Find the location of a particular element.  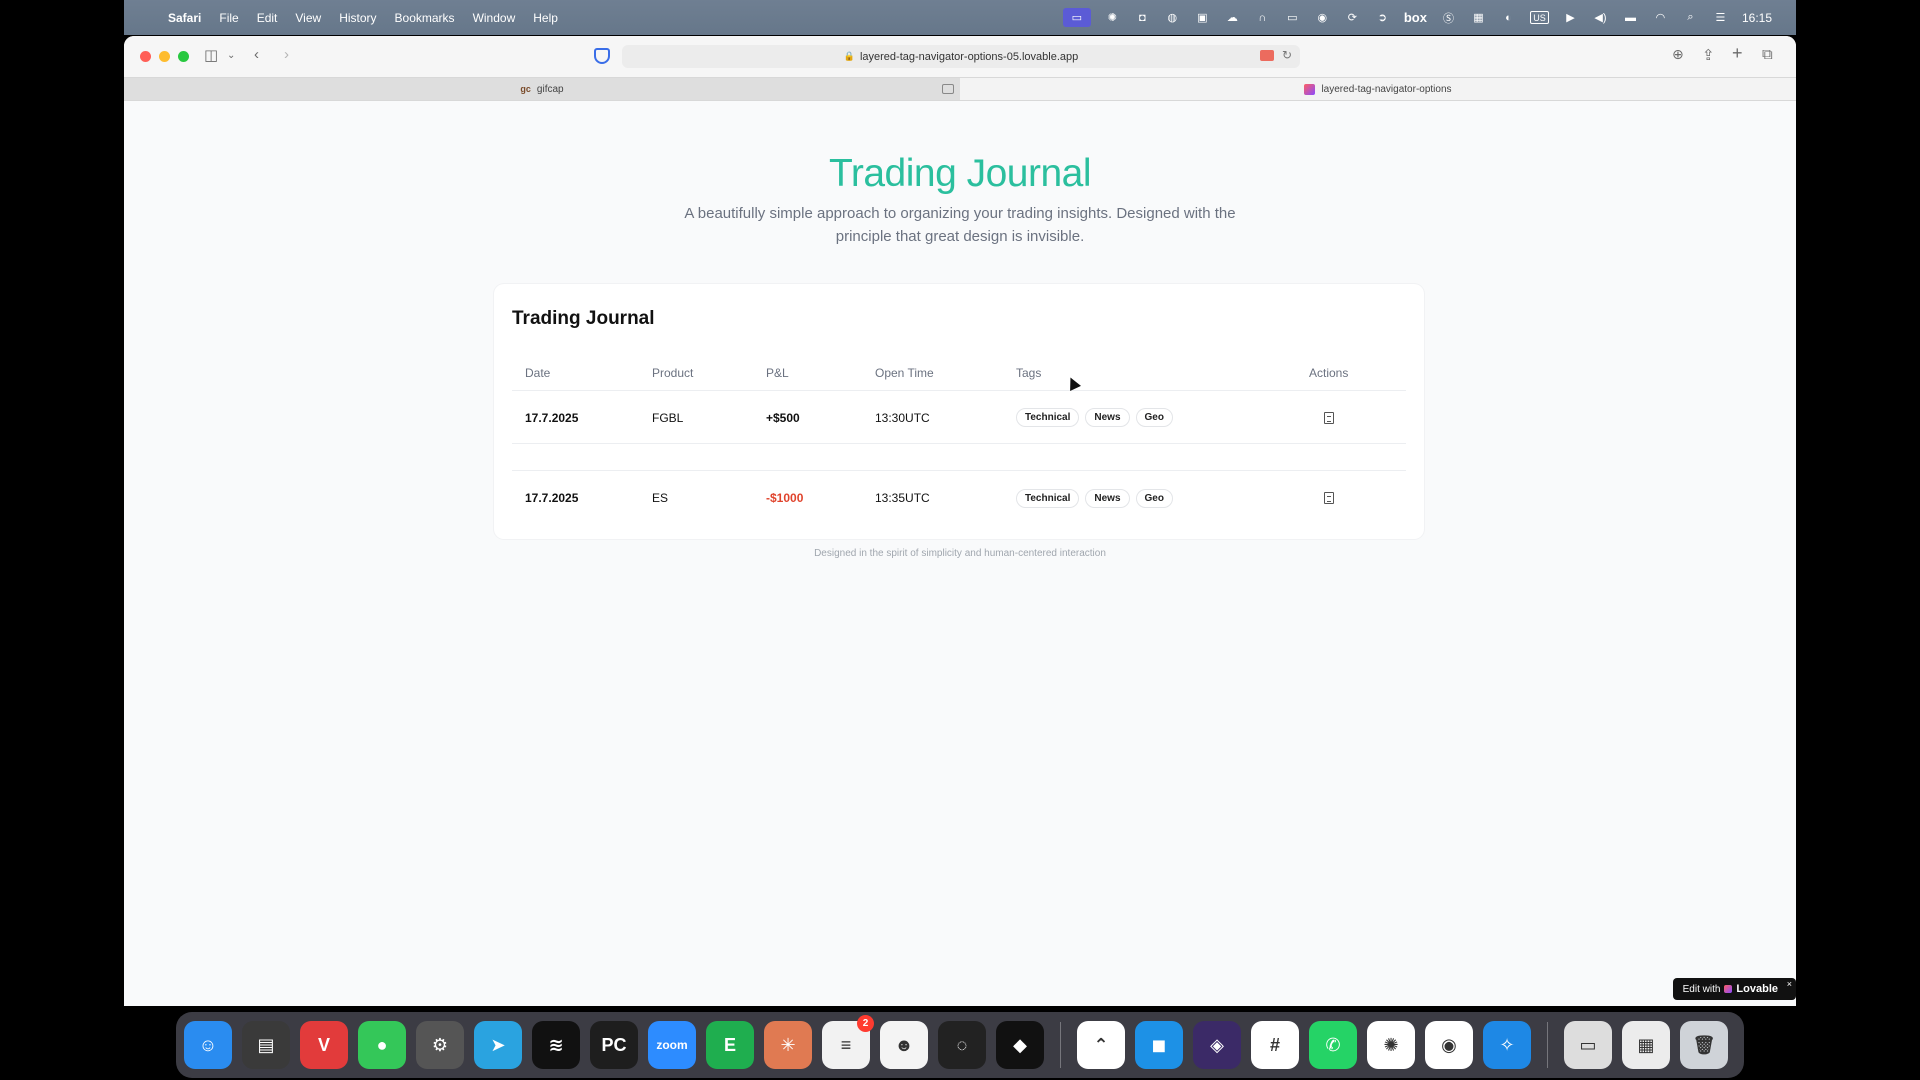

tab-media-icon is located at coordinates (948, 89).